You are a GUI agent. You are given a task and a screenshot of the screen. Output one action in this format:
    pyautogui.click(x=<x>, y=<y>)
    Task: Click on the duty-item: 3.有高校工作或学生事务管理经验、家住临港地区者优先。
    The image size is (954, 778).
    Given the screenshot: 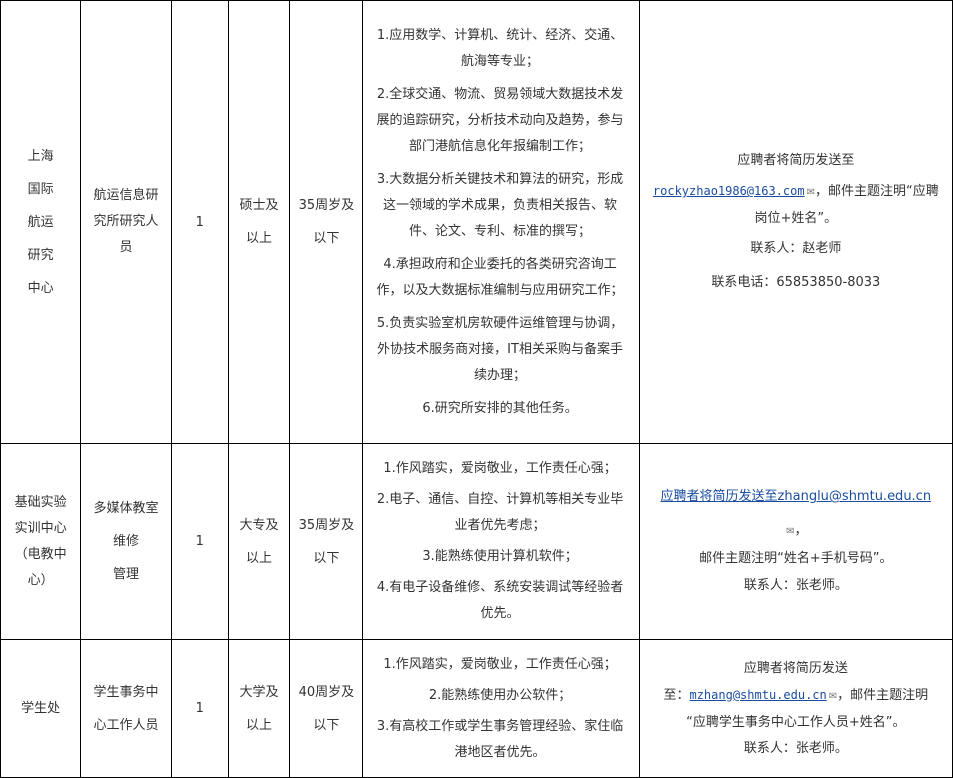 What is the action you would take?
    pyautogui.click(x=500, y=739)
    